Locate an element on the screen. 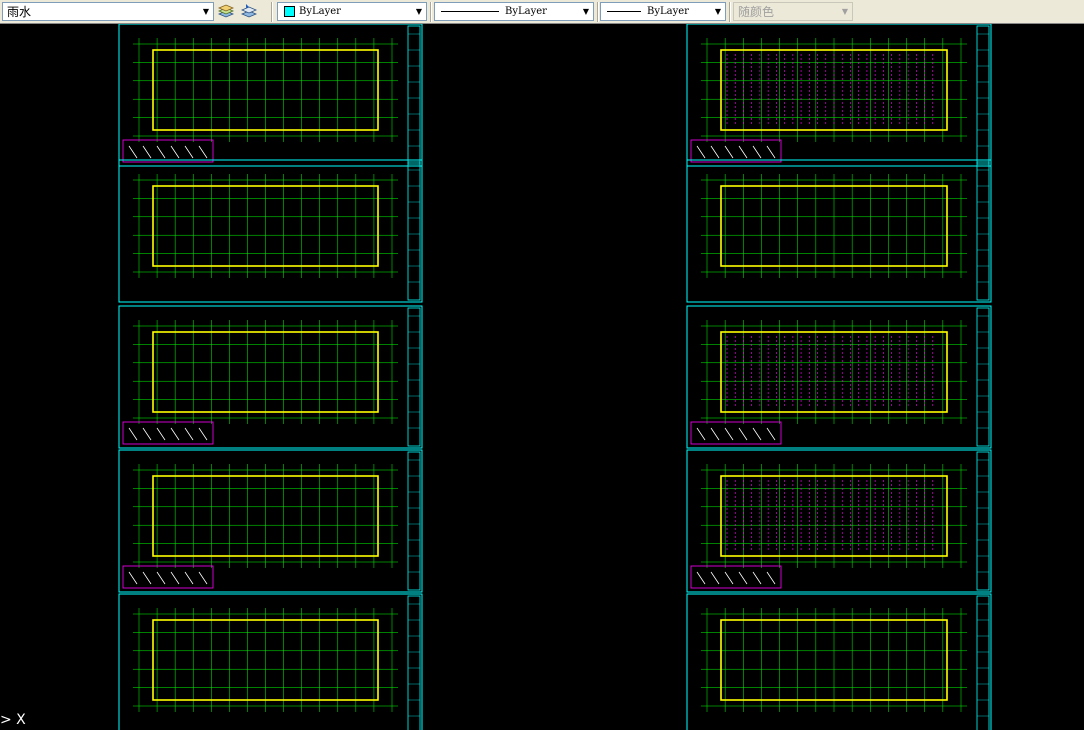  plotstyle-label: 随颜色 is located at coordinates (756, 12).